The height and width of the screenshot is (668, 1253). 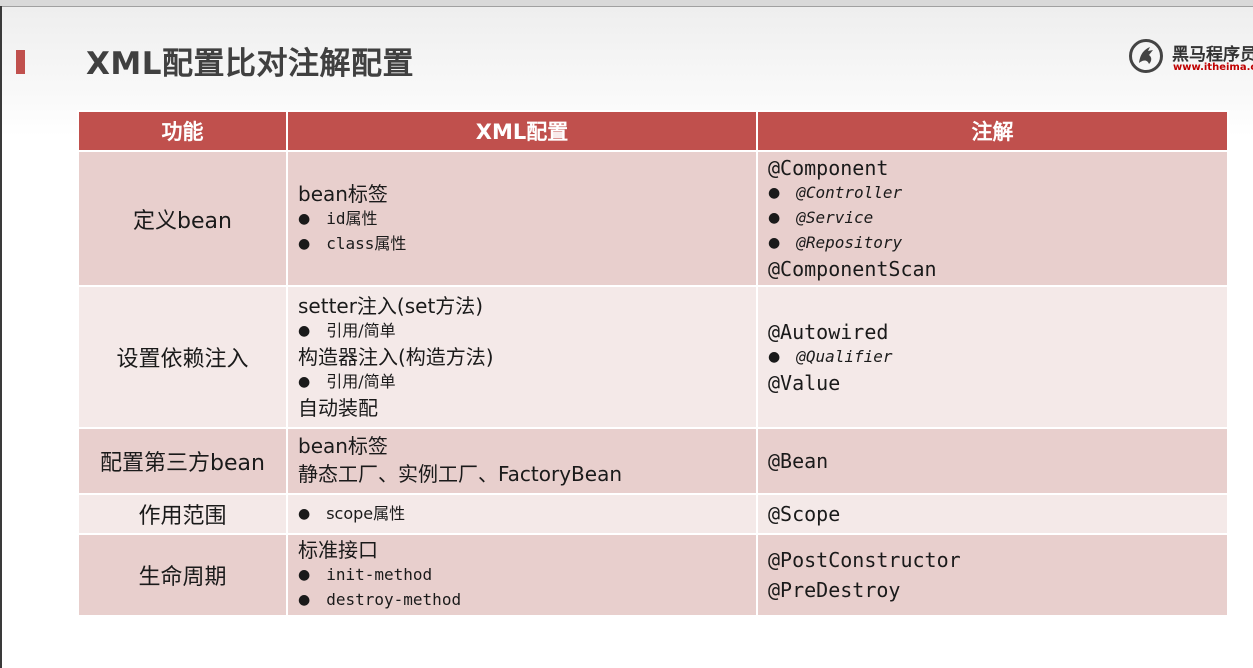 What do you see at coordinates (522, 461) in the screenshot?
I see `xml-cell: bean标签 静态工厂、实例工厂、FactoryBean` at bounding box center [522, 461].